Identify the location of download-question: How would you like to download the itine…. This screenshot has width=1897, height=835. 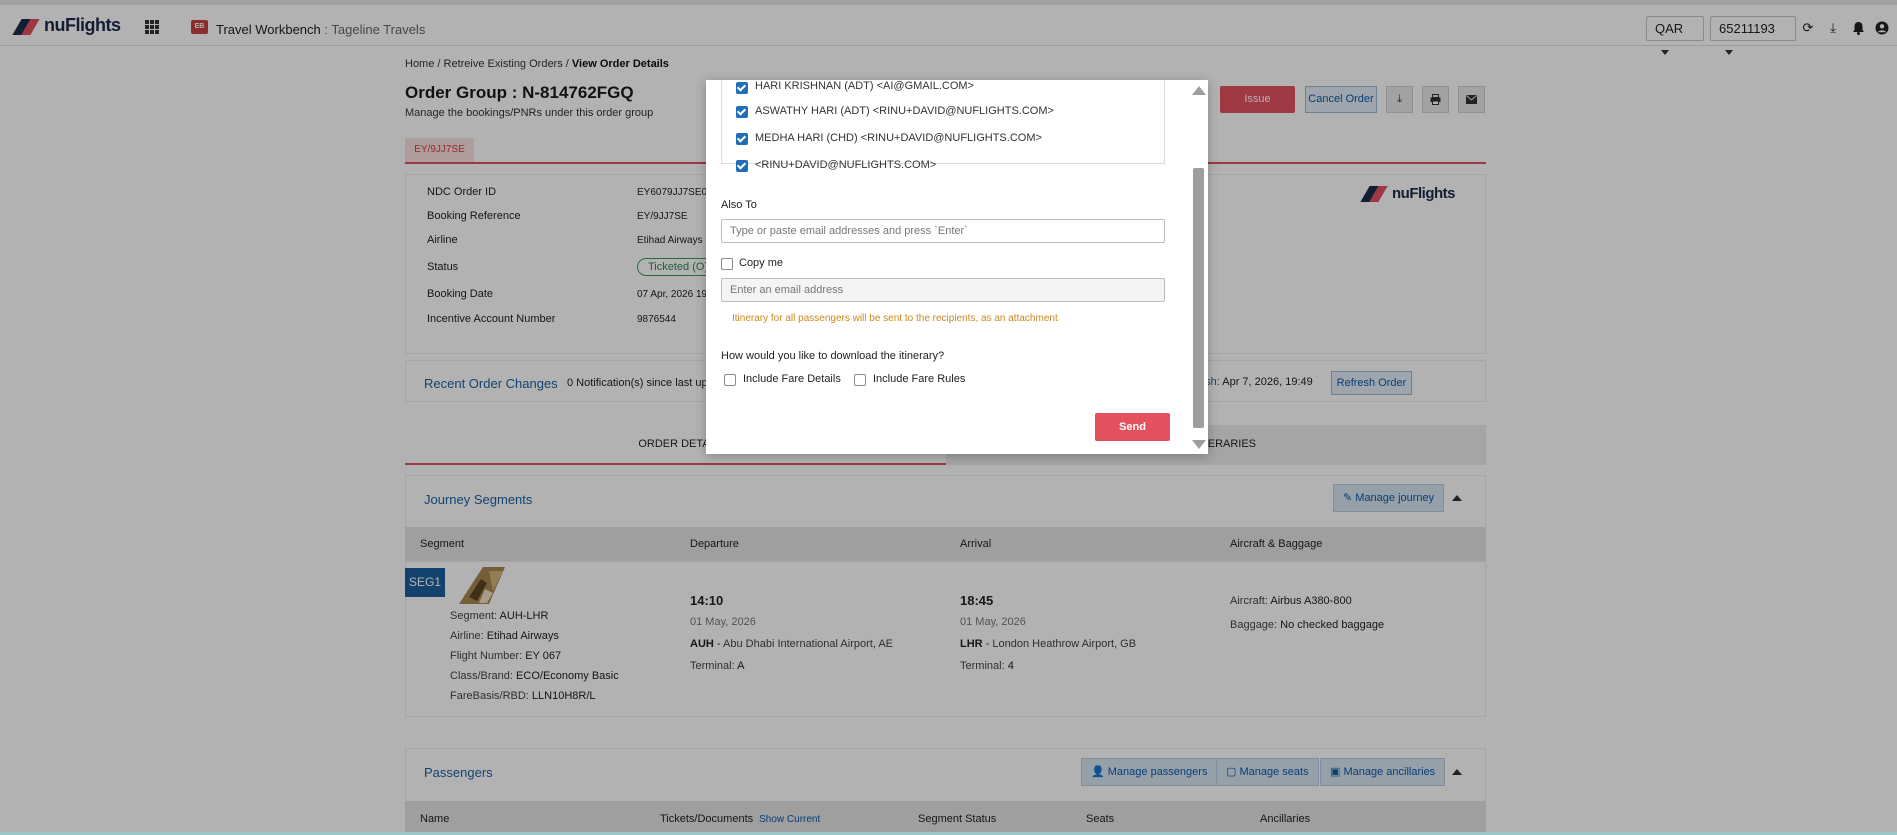
(833, 356).